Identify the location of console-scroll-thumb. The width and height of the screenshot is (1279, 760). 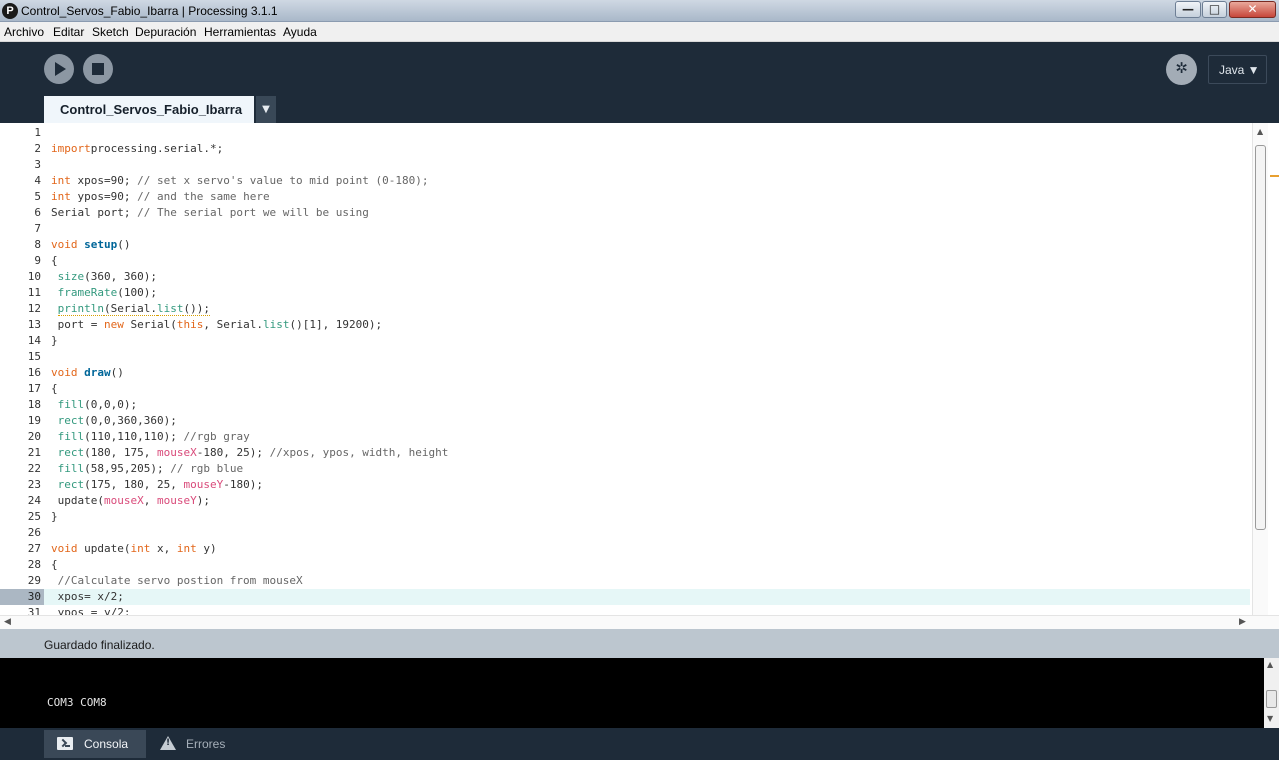
(1271, 699).